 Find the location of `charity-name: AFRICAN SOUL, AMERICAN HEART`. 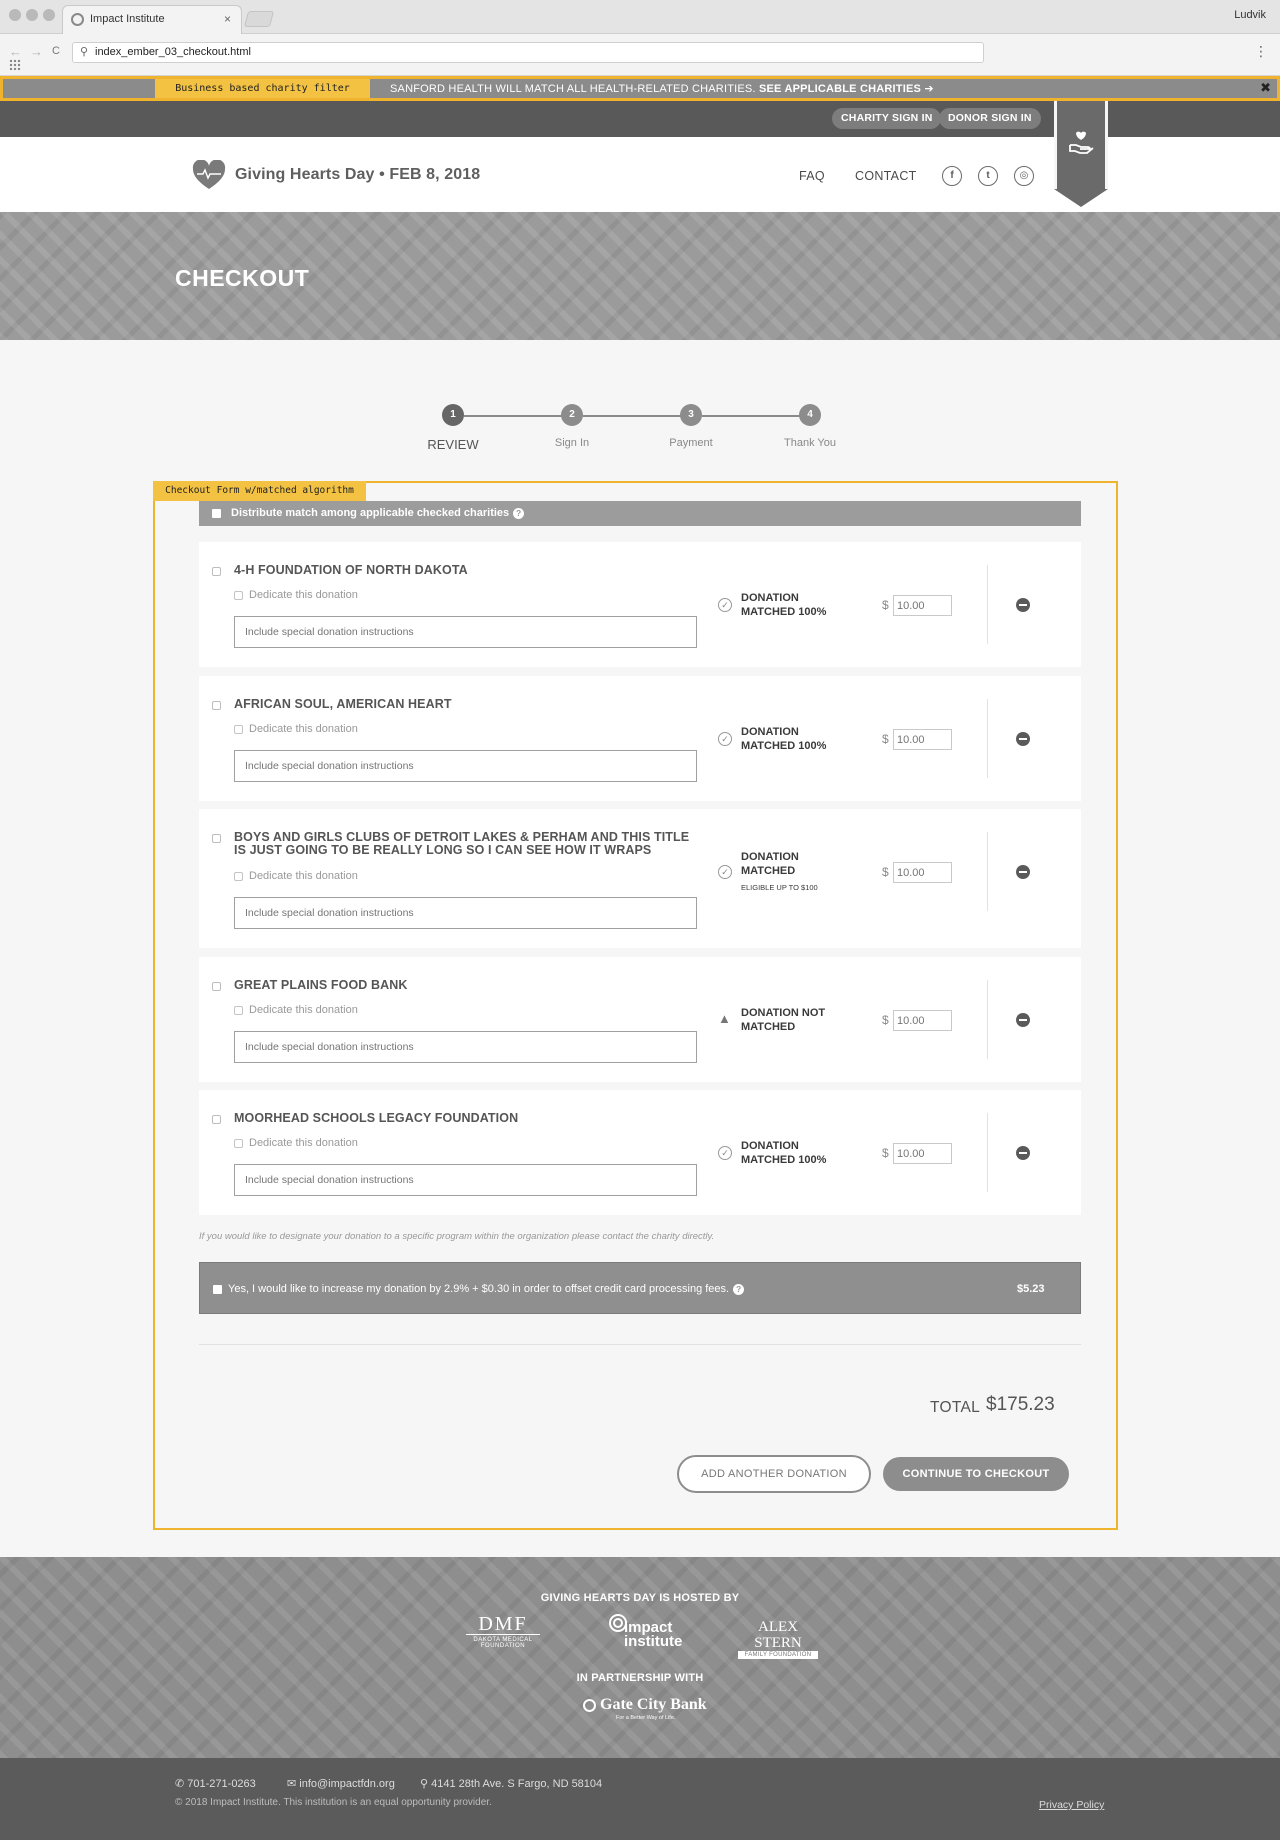

charity-name: AFRICAN SOUL, AMERICAN HEART is located at coordinates (469, 704).